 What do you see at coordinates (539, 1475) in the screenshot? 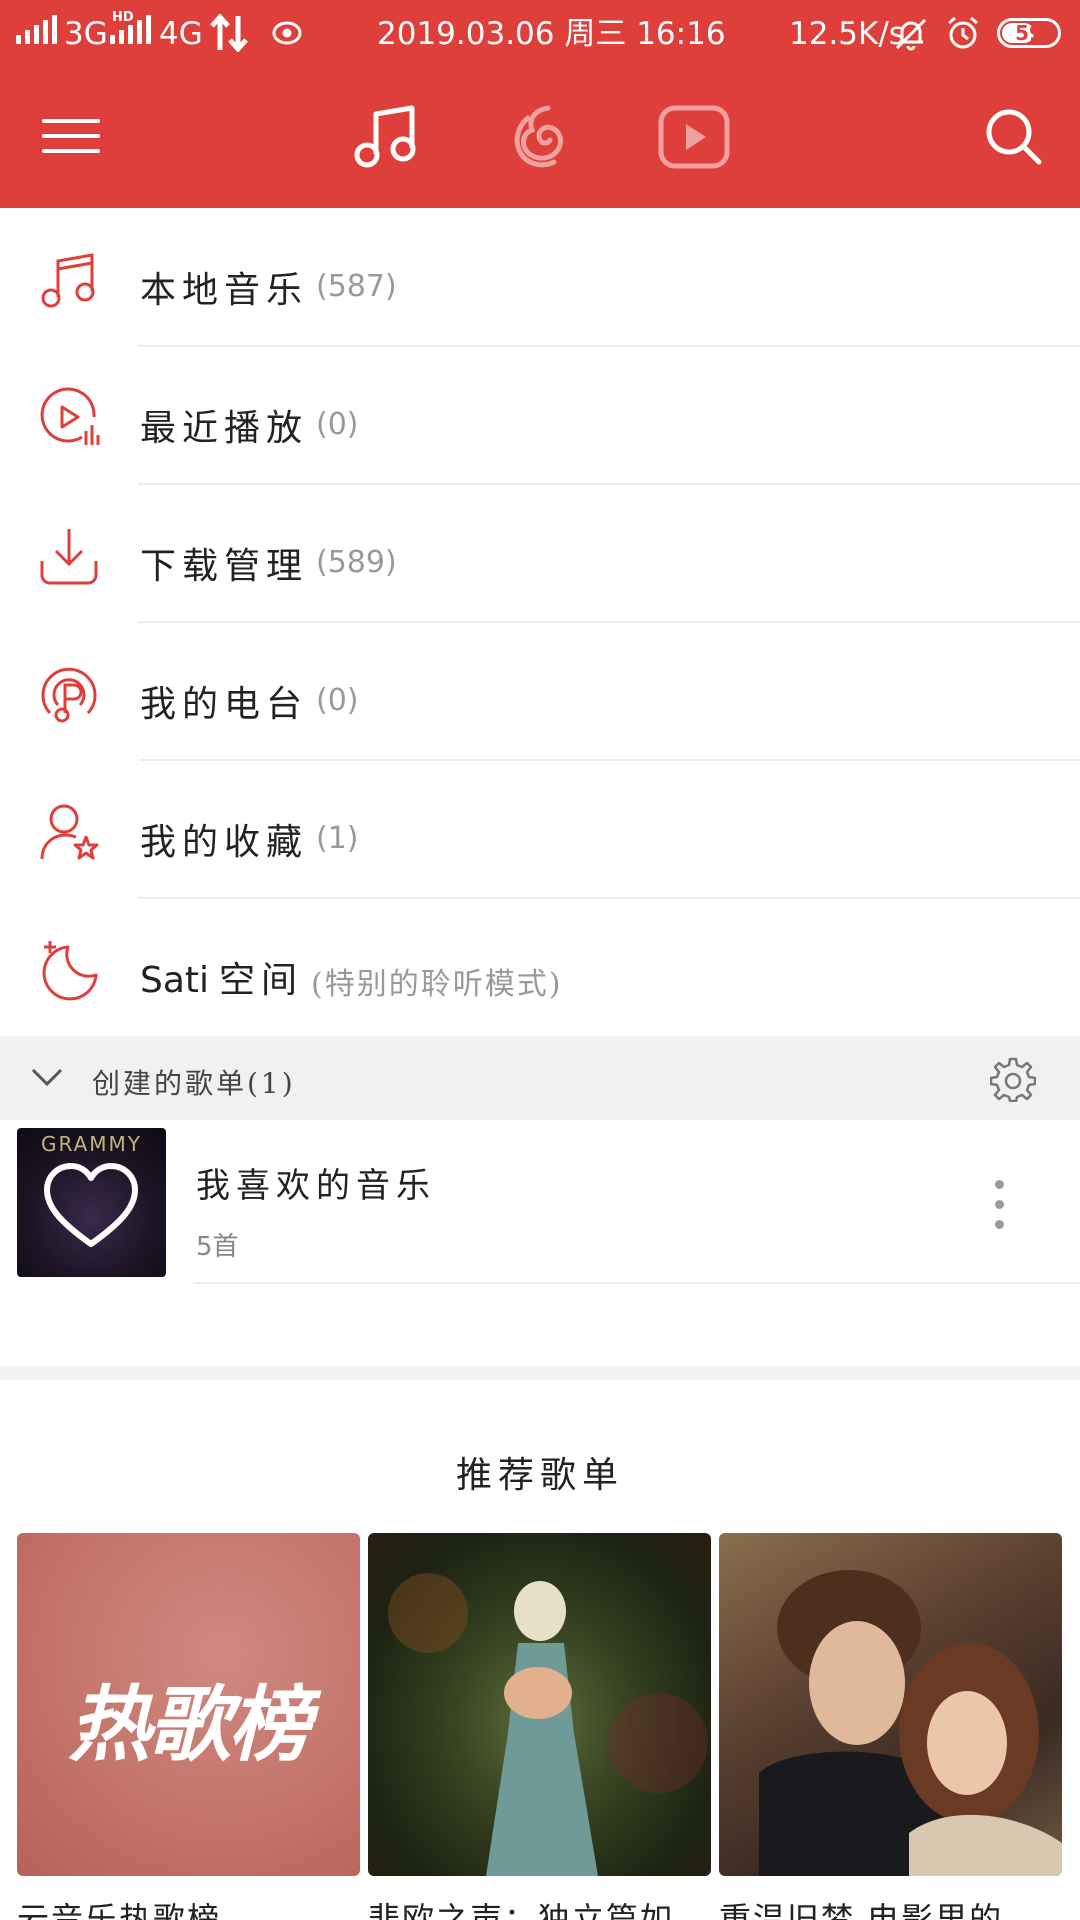
I see `recommended-title: 推荐歌单` at bounding box center [539, 1475].